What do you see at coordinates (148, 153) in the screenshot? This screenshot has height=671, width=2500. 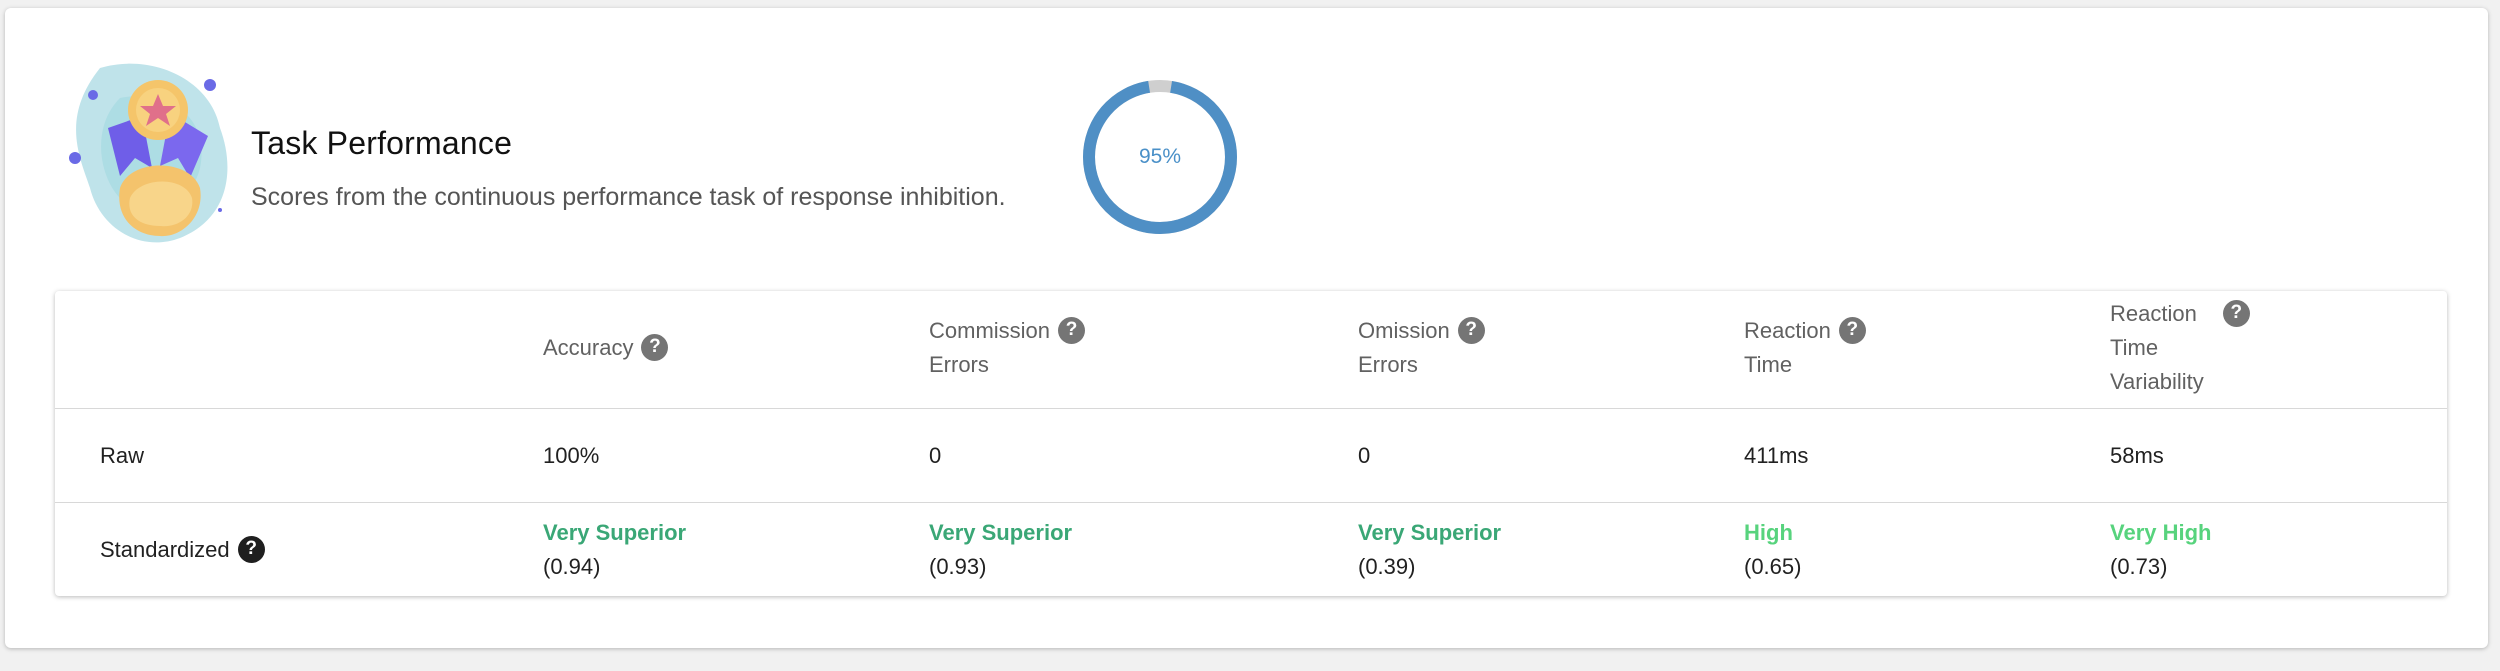 I see `award-medal-illustration` at bounding box center [148, 153].